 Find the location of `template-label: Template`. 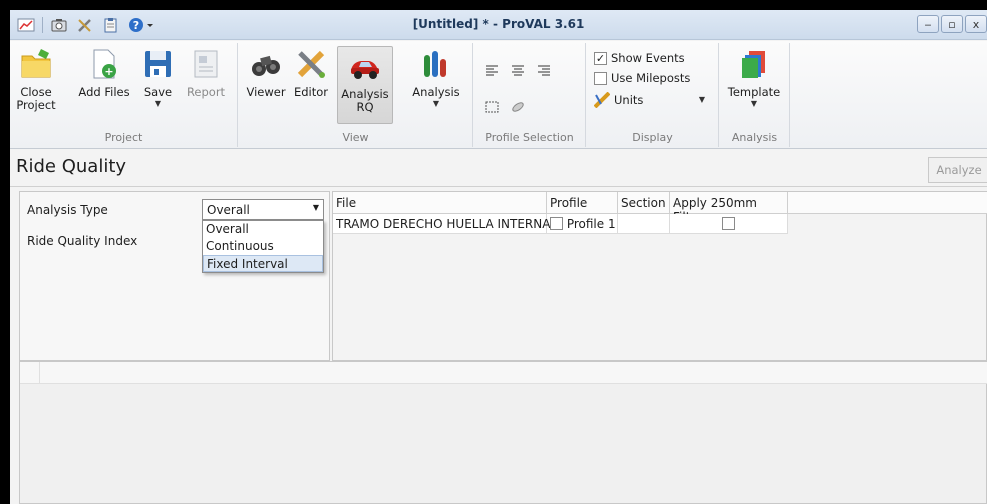

template-label: Template is located at coordinates (754, 92).